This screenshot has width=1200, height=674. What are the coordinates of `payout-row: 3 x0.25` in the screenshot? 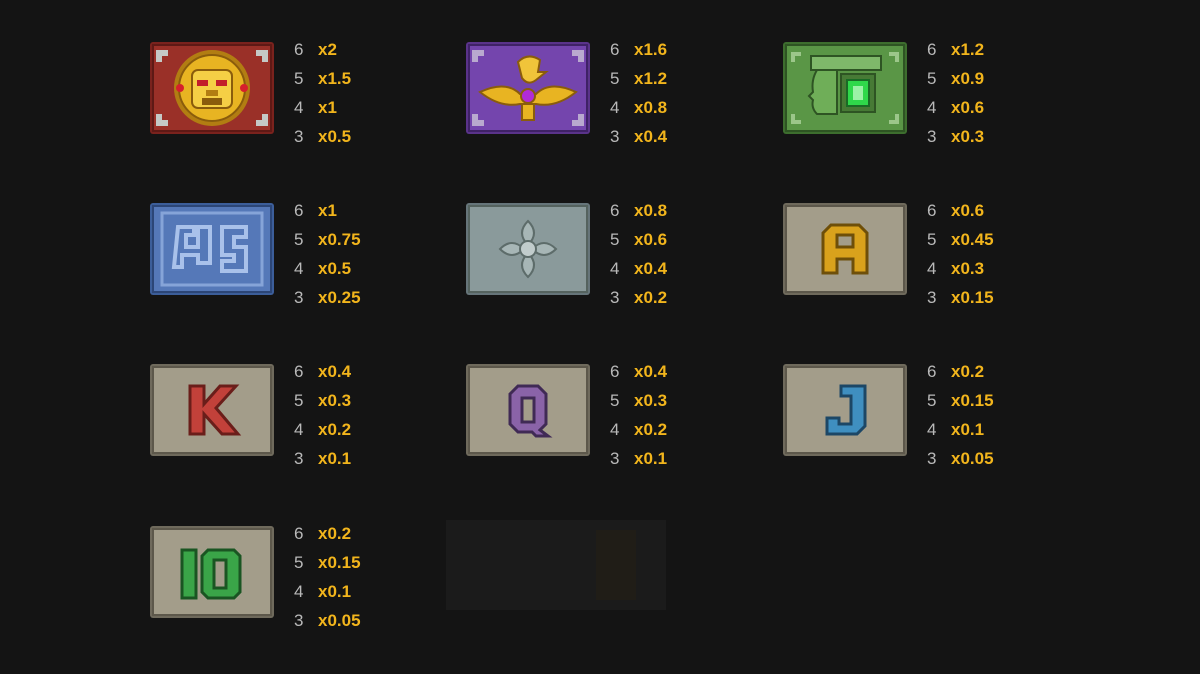 It's located at (369, 302).